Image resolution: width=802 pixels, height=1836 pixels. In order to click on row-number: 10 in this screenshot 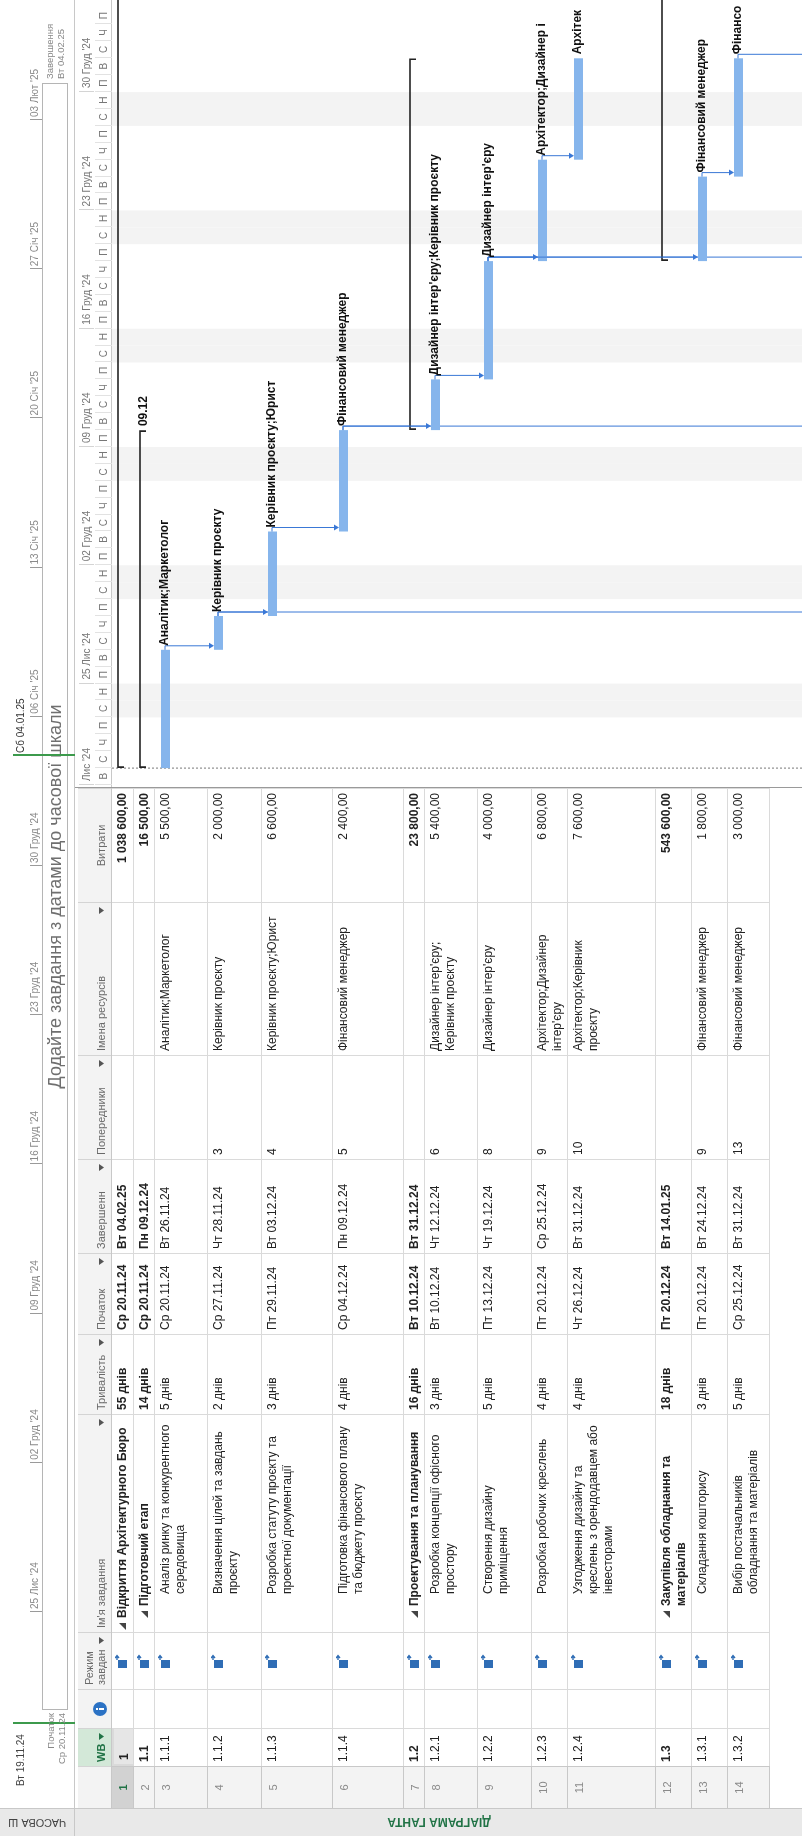, I will do `click(550, 1787)`.